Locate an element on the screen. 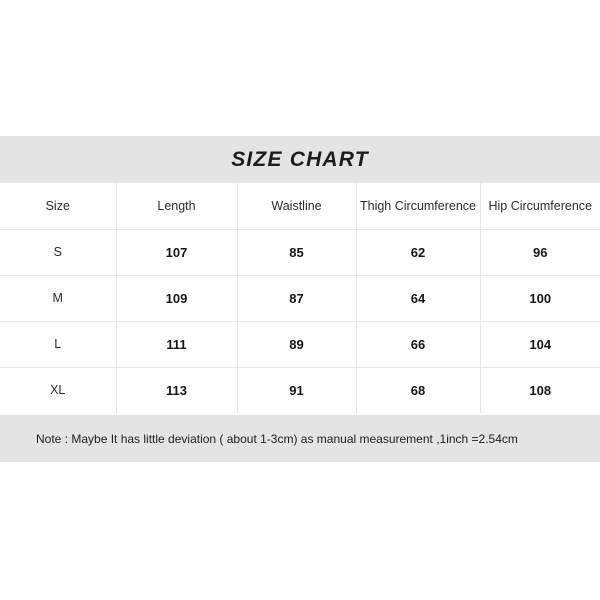 This screenshot has height=600, width=600. cell-hip: 108 is located at coordinates (540, 390).